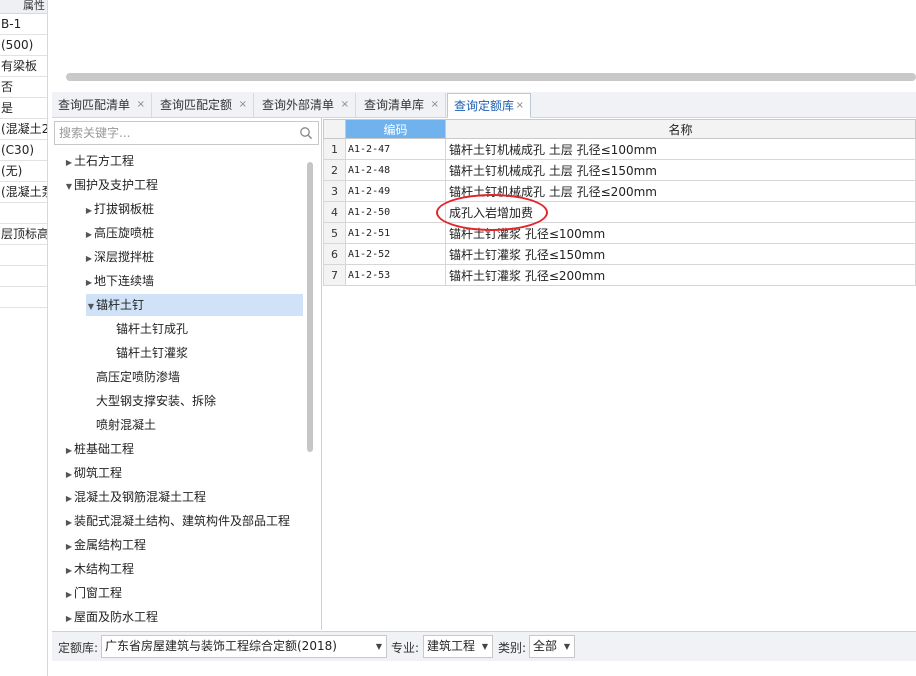  I want to click on tree-scrollbar, so click(310, 307).